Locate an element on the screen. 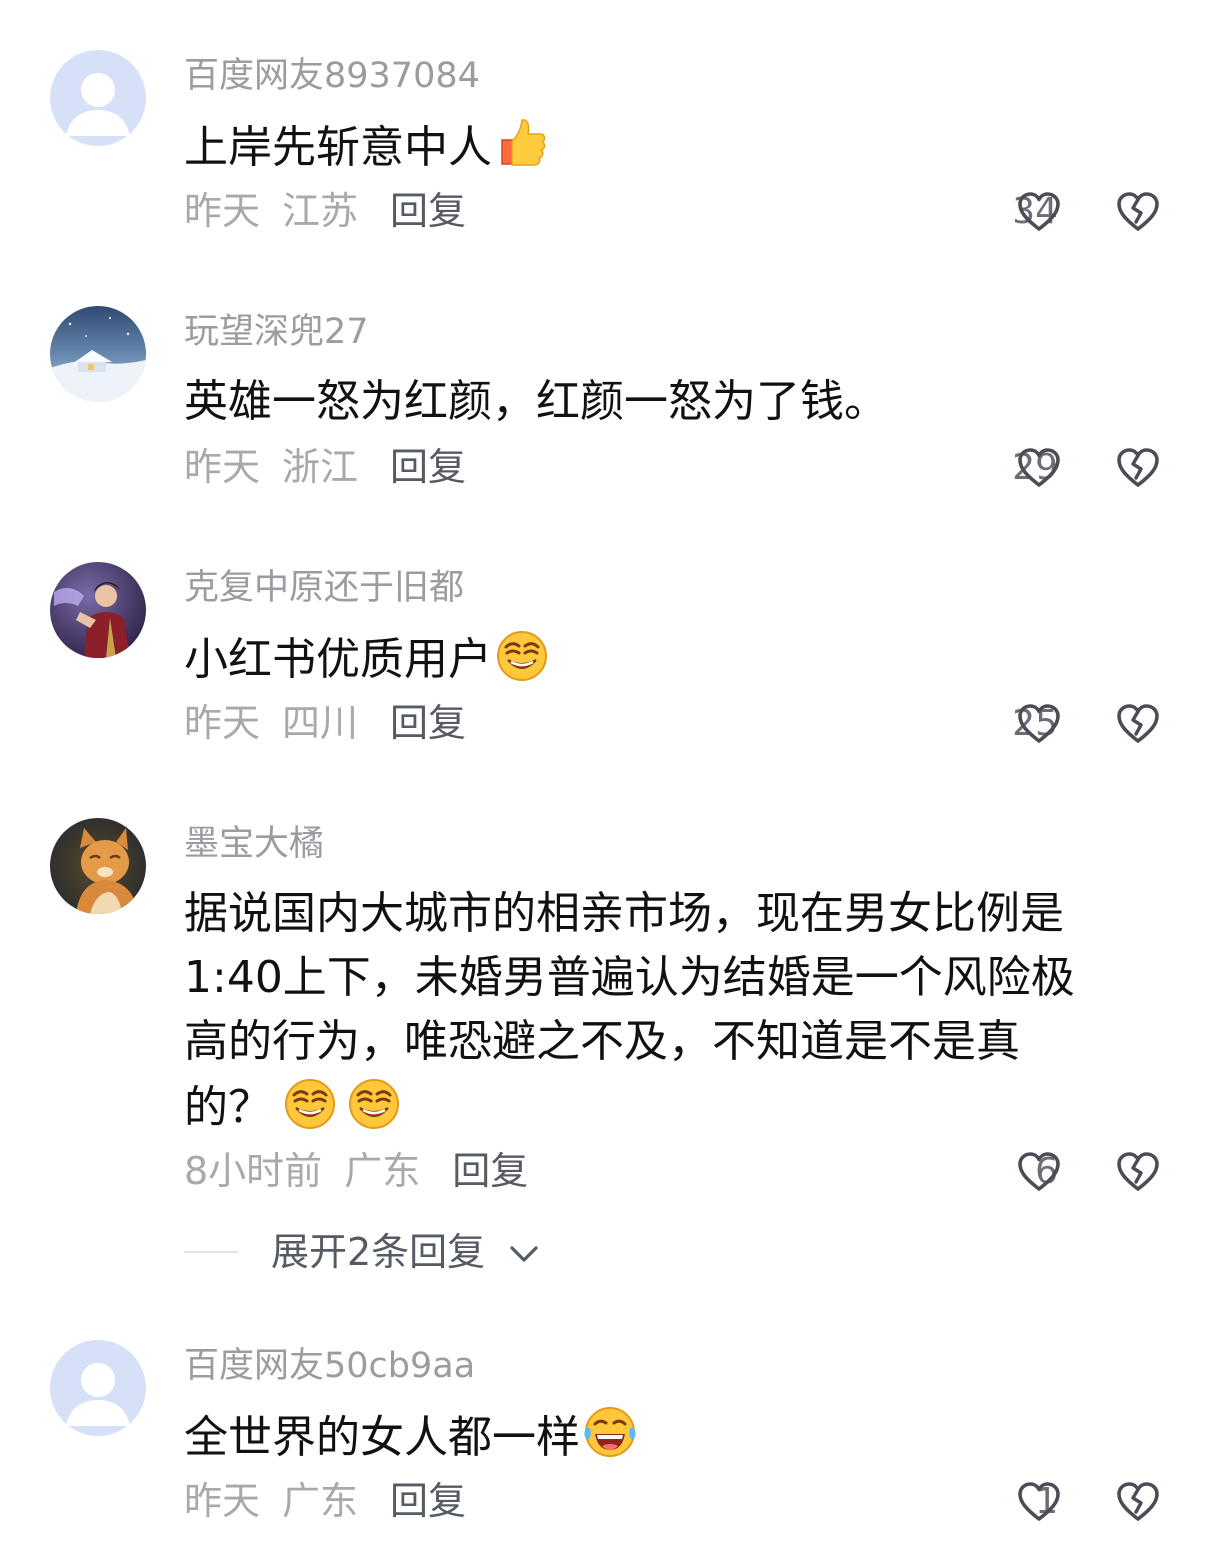  thumbs-up-icon is located at coordinates (522, 142).